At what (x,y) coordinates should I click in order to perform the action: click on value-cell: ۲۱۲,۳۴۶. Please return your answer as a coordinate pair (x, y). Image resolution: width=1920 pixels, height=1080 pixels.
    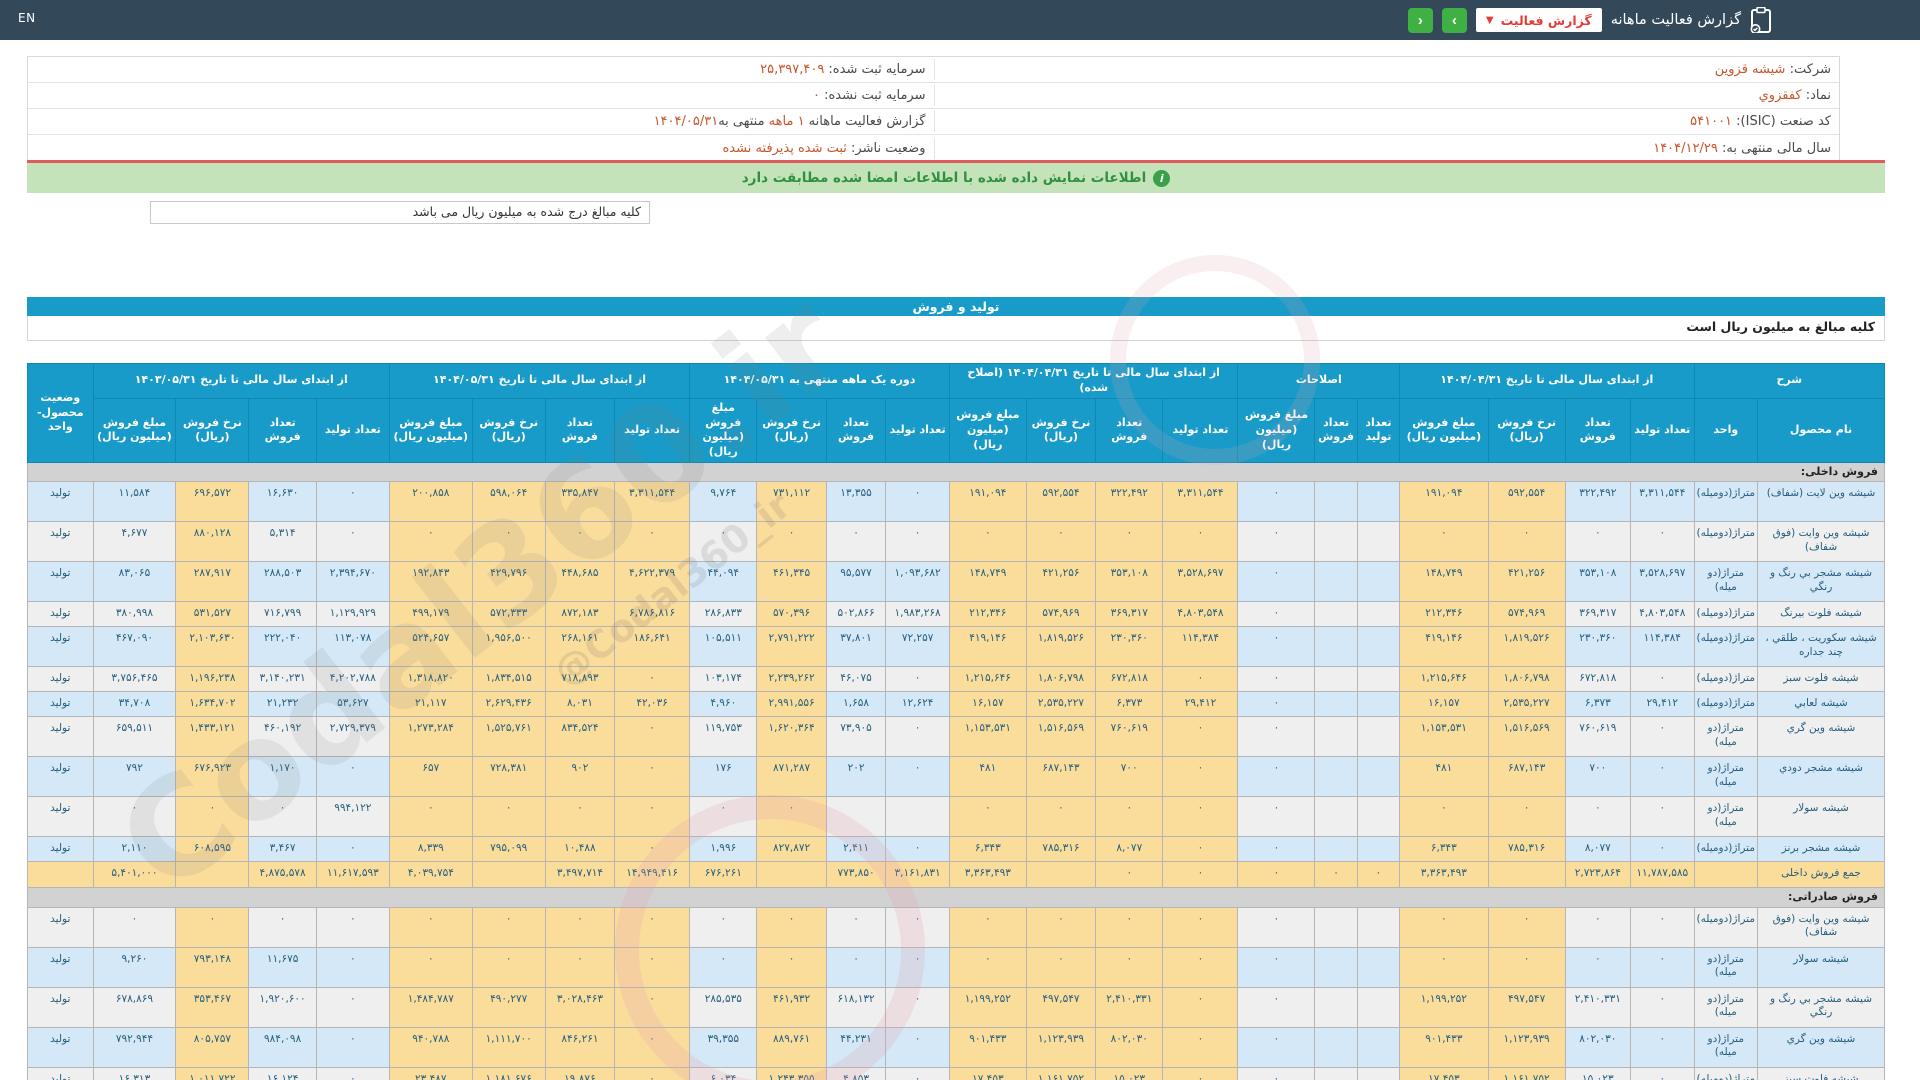
    Looking at the image, I should click on (1444, 614).